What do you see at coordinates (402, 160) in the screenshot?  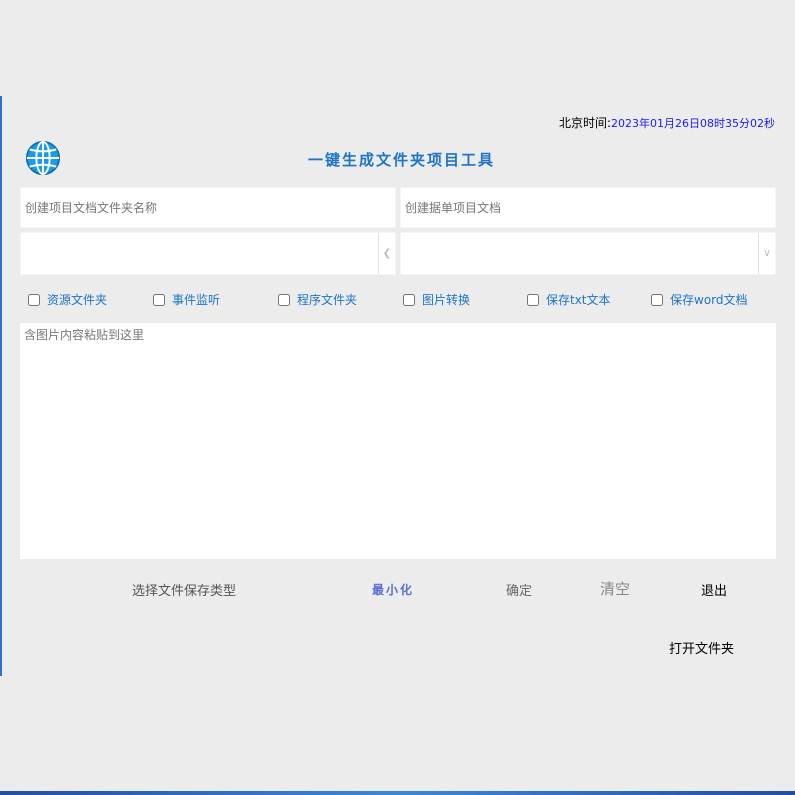 I see `app-title: 一键生成文件夹项目工具` at bounding box center [402, 160].